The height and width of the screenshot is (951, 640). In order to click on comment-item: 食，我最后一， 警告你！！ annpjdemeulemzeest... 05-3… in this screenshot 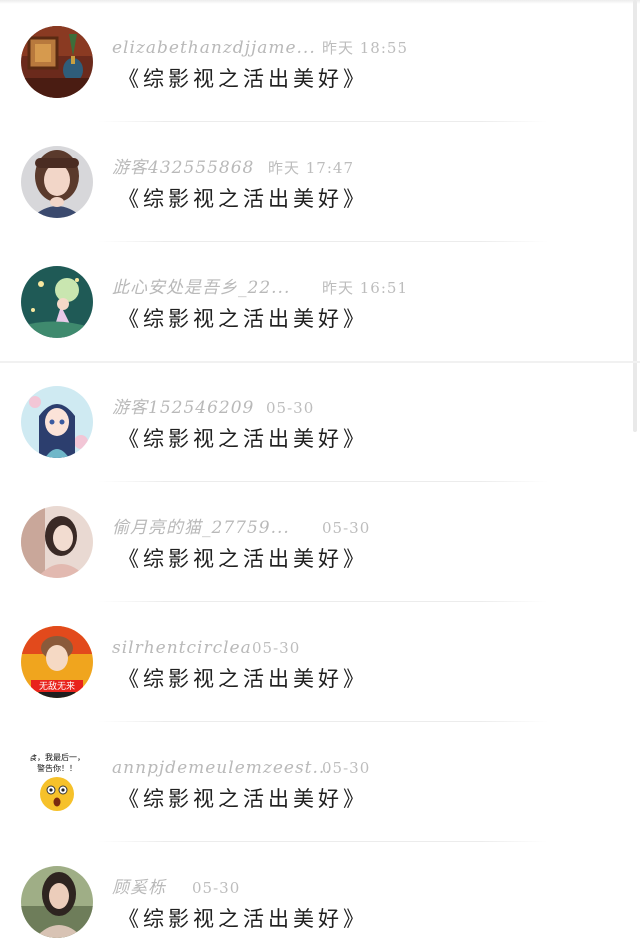, I will do `click(315, 782)`.